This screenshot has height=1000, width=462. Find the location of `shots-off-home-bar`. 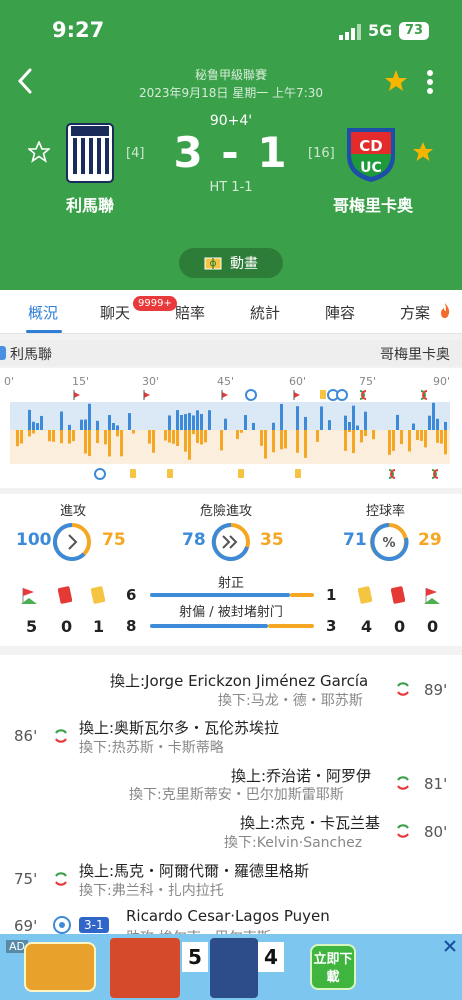

shots-off-home-bar is located at coordinates (209, 626).